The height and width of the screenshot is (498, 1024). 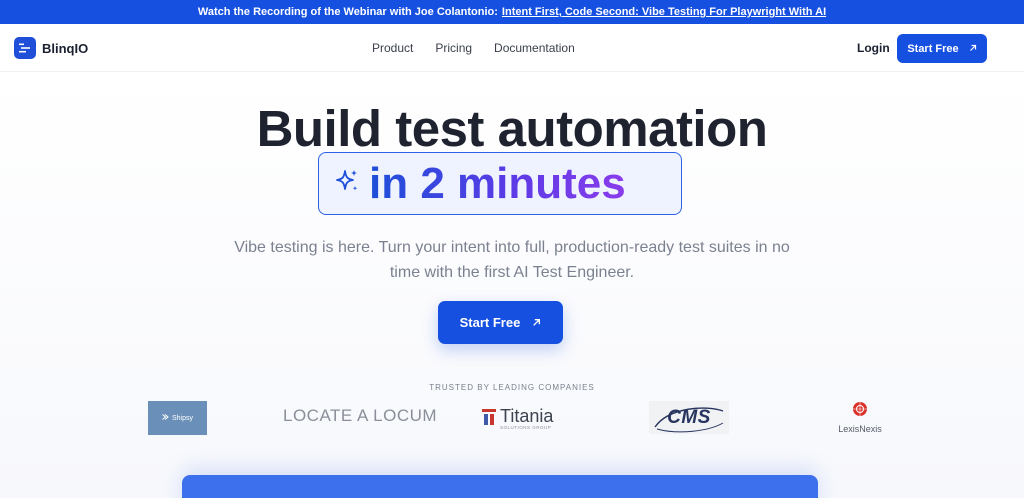 I want to click on hero-highlight-box: in 2 minutes, so click(x=500, y=183).